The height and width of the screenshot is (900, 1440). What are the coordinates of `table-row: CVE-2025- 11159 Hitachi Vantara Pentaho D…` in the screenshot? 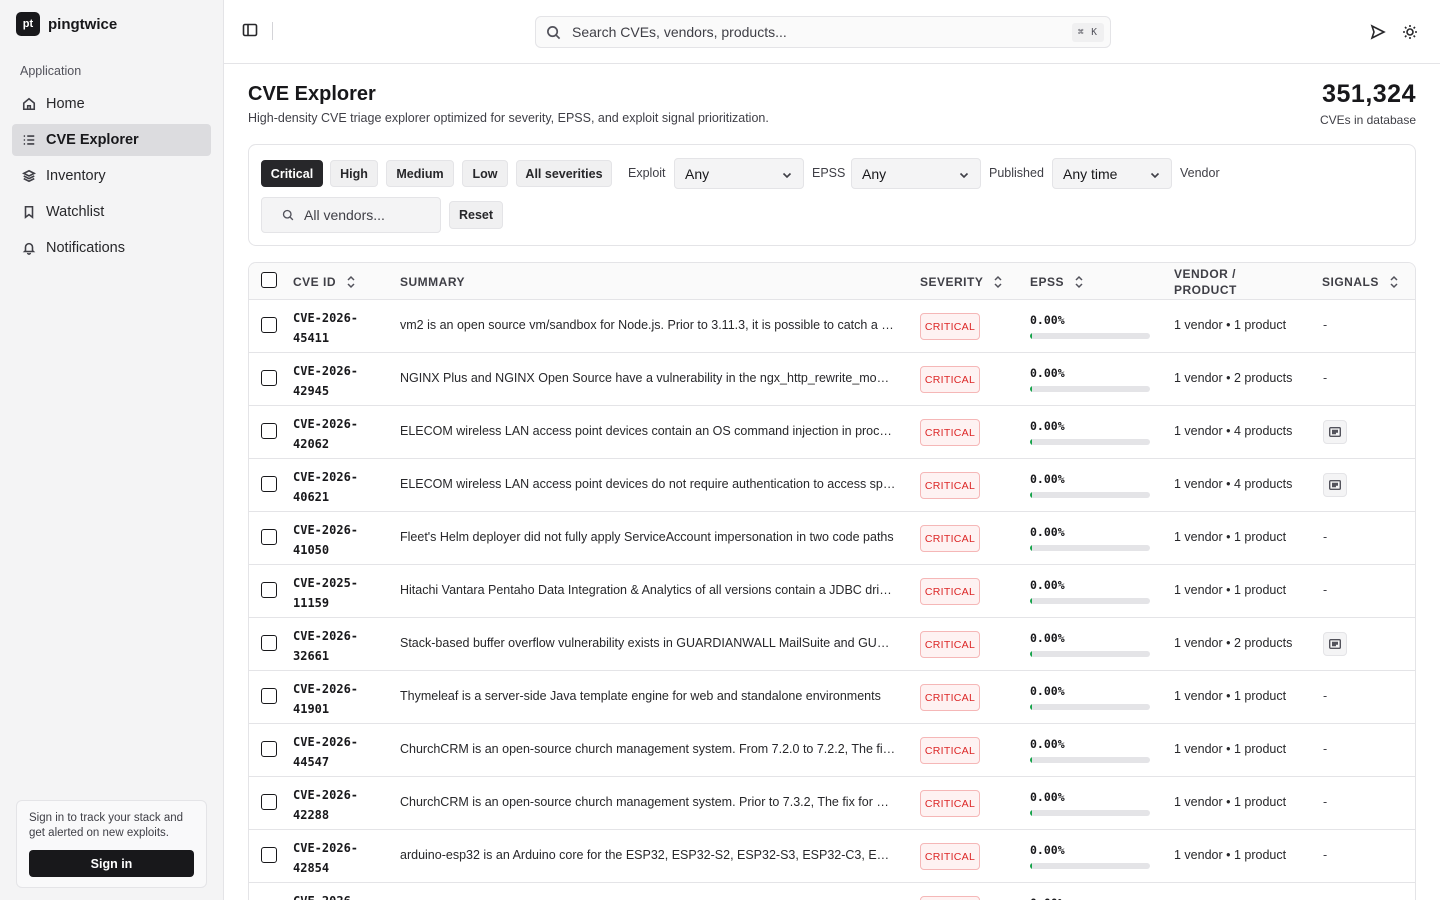 It's located at (832, 591).